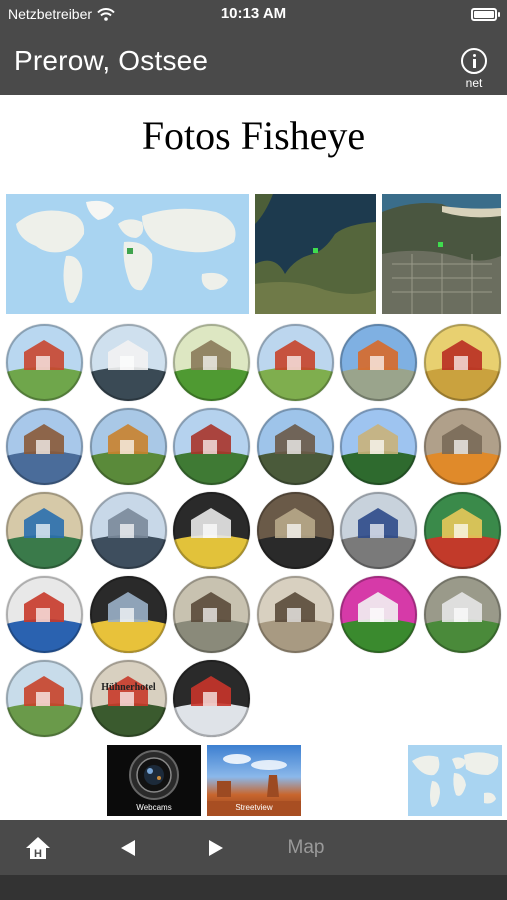 This screenshot has width=507, height=900. What do you see at coordinates (254, 780) in the screenshot?
I see `streetview-thumbnail: Streetview` at bounding box center [254, 780].